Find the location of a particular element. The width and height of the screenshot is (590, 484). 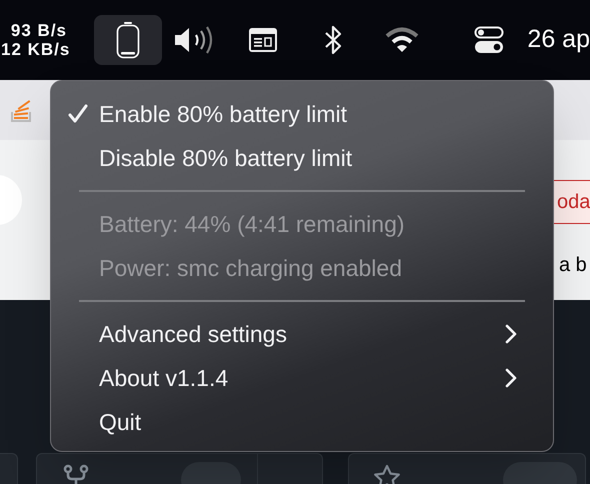

star-icon is located at coordinates (387, 474).